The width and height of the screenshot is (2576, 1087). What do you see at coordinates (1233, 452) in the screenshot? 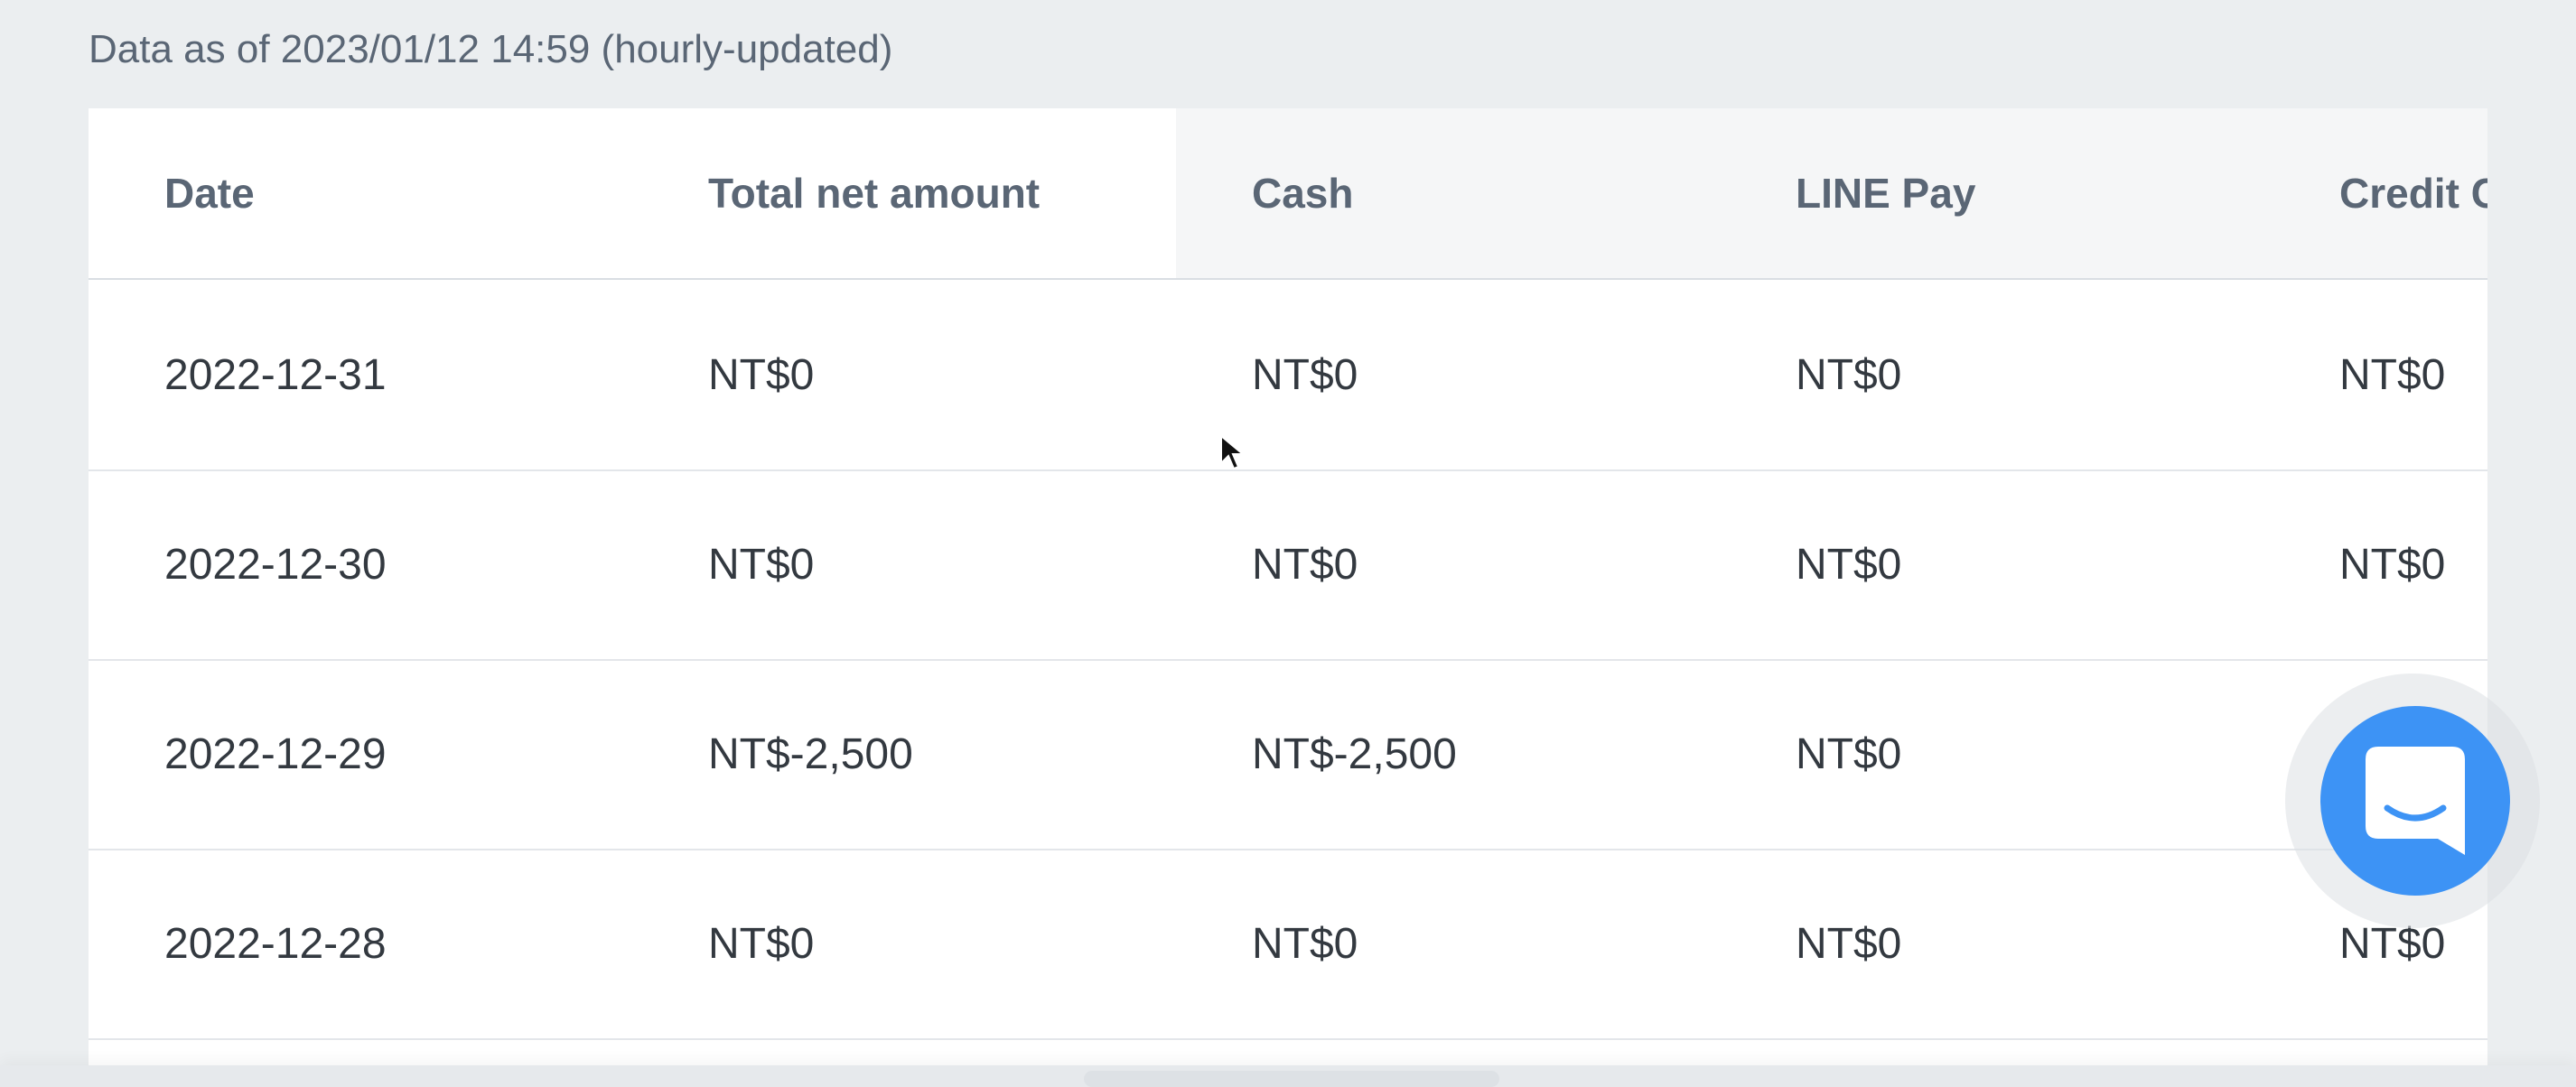
I see `mouse-pointer-icon` at bounding box center [1233, 452].